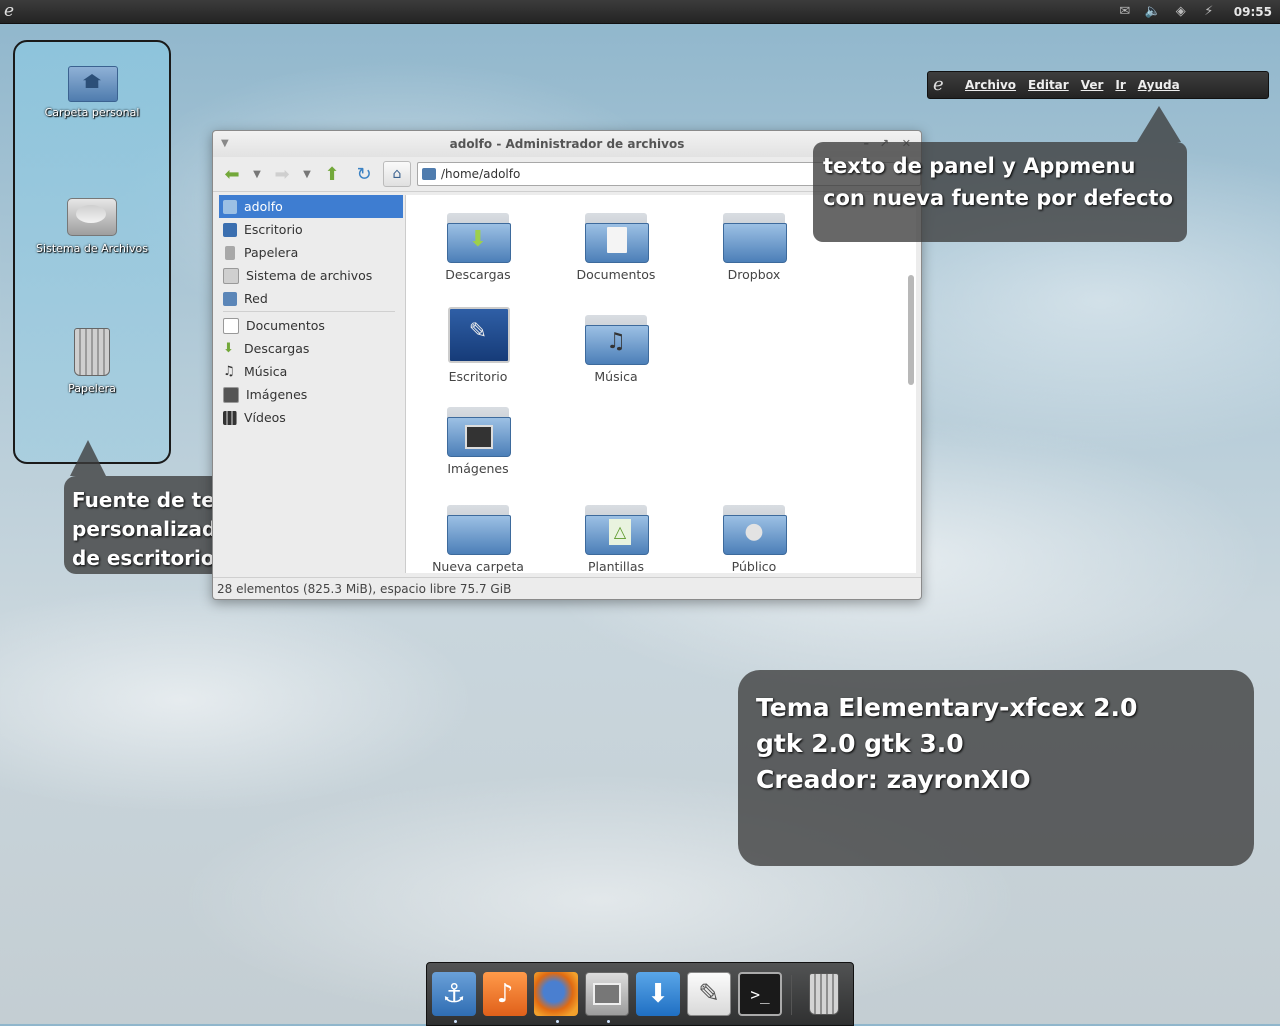 The height and width of the screenshot is (1026, 1280). I want to click on anchor-icon: ⚓, so click(454, 994).